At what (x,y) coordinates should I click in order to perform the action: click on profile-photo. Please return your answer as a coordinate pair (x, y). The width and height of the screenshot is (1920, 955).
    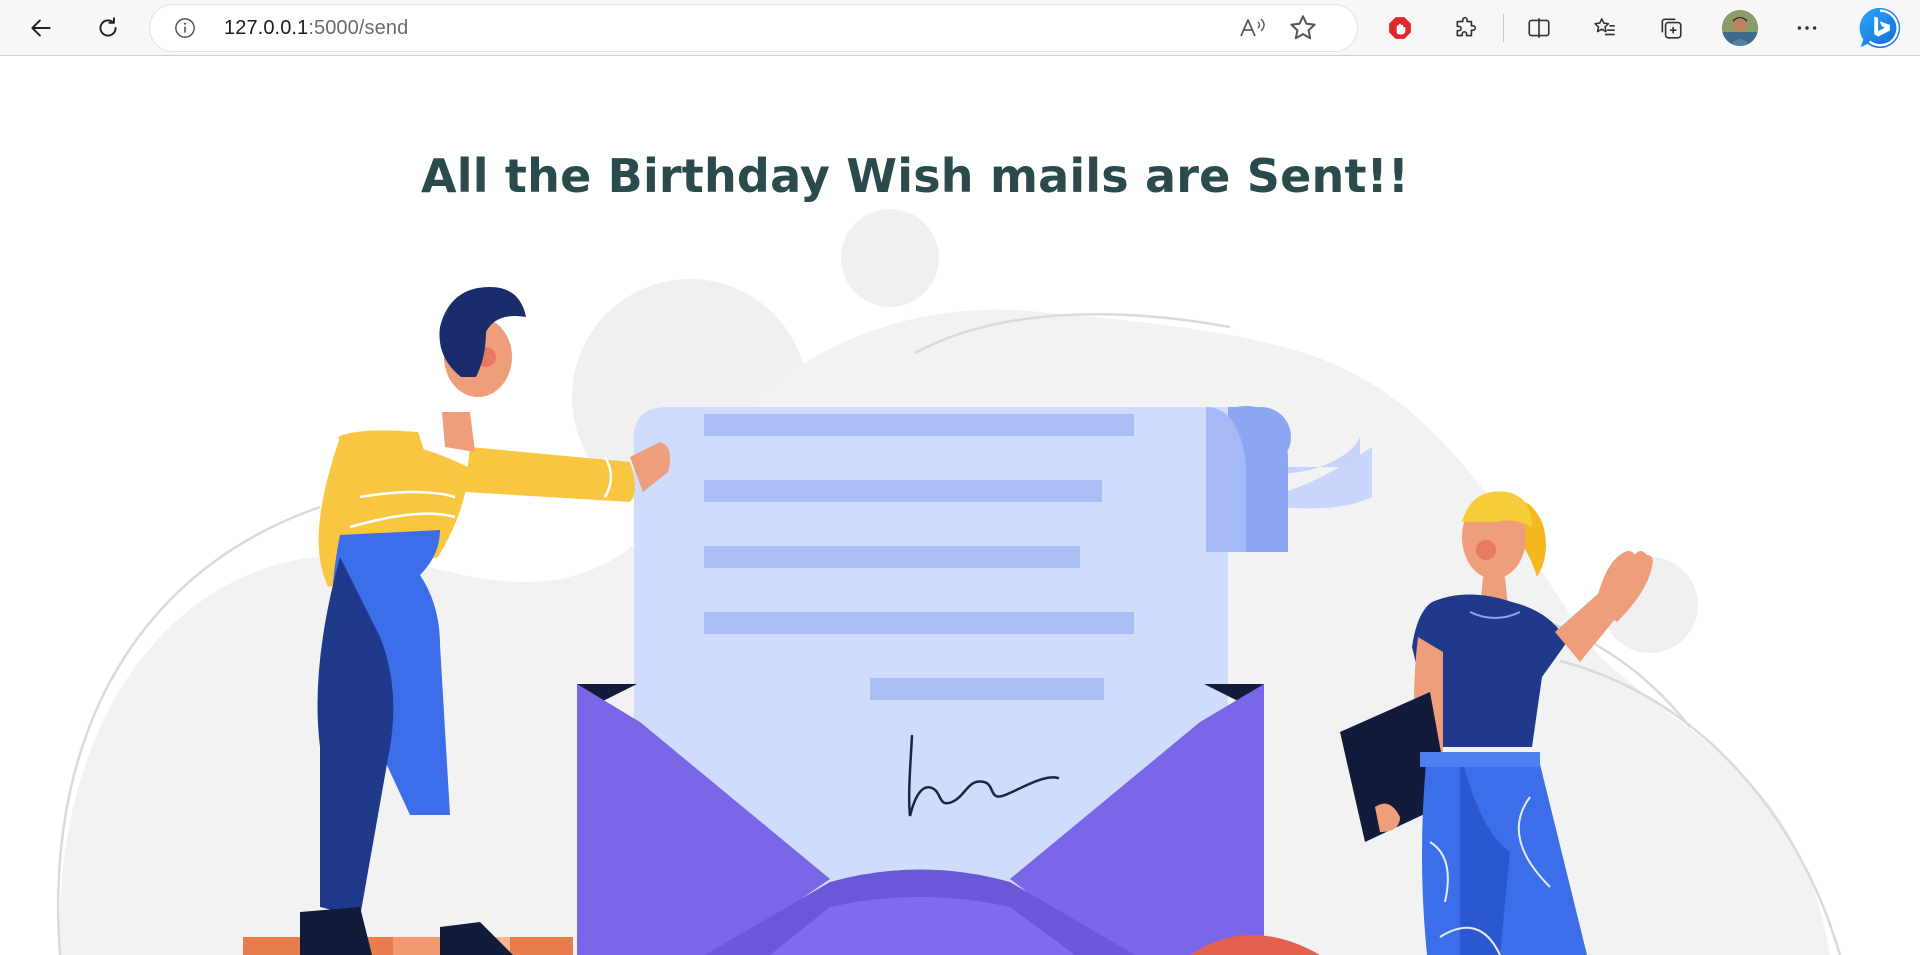
    Looking at the image, I should click on (1740, 28).